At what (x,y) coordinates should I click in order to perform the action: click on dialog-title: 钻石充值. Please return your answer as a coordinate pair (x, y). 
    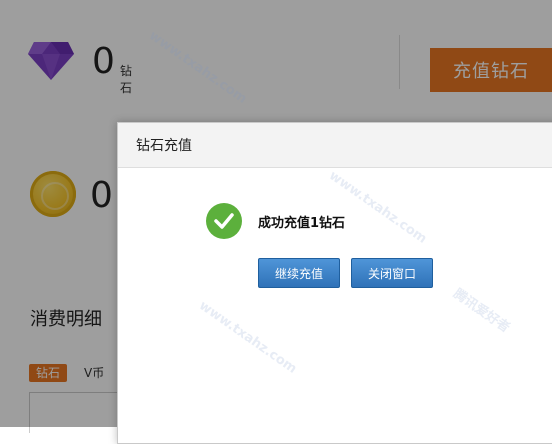
    Looking at the image, I should click on (335, 145).